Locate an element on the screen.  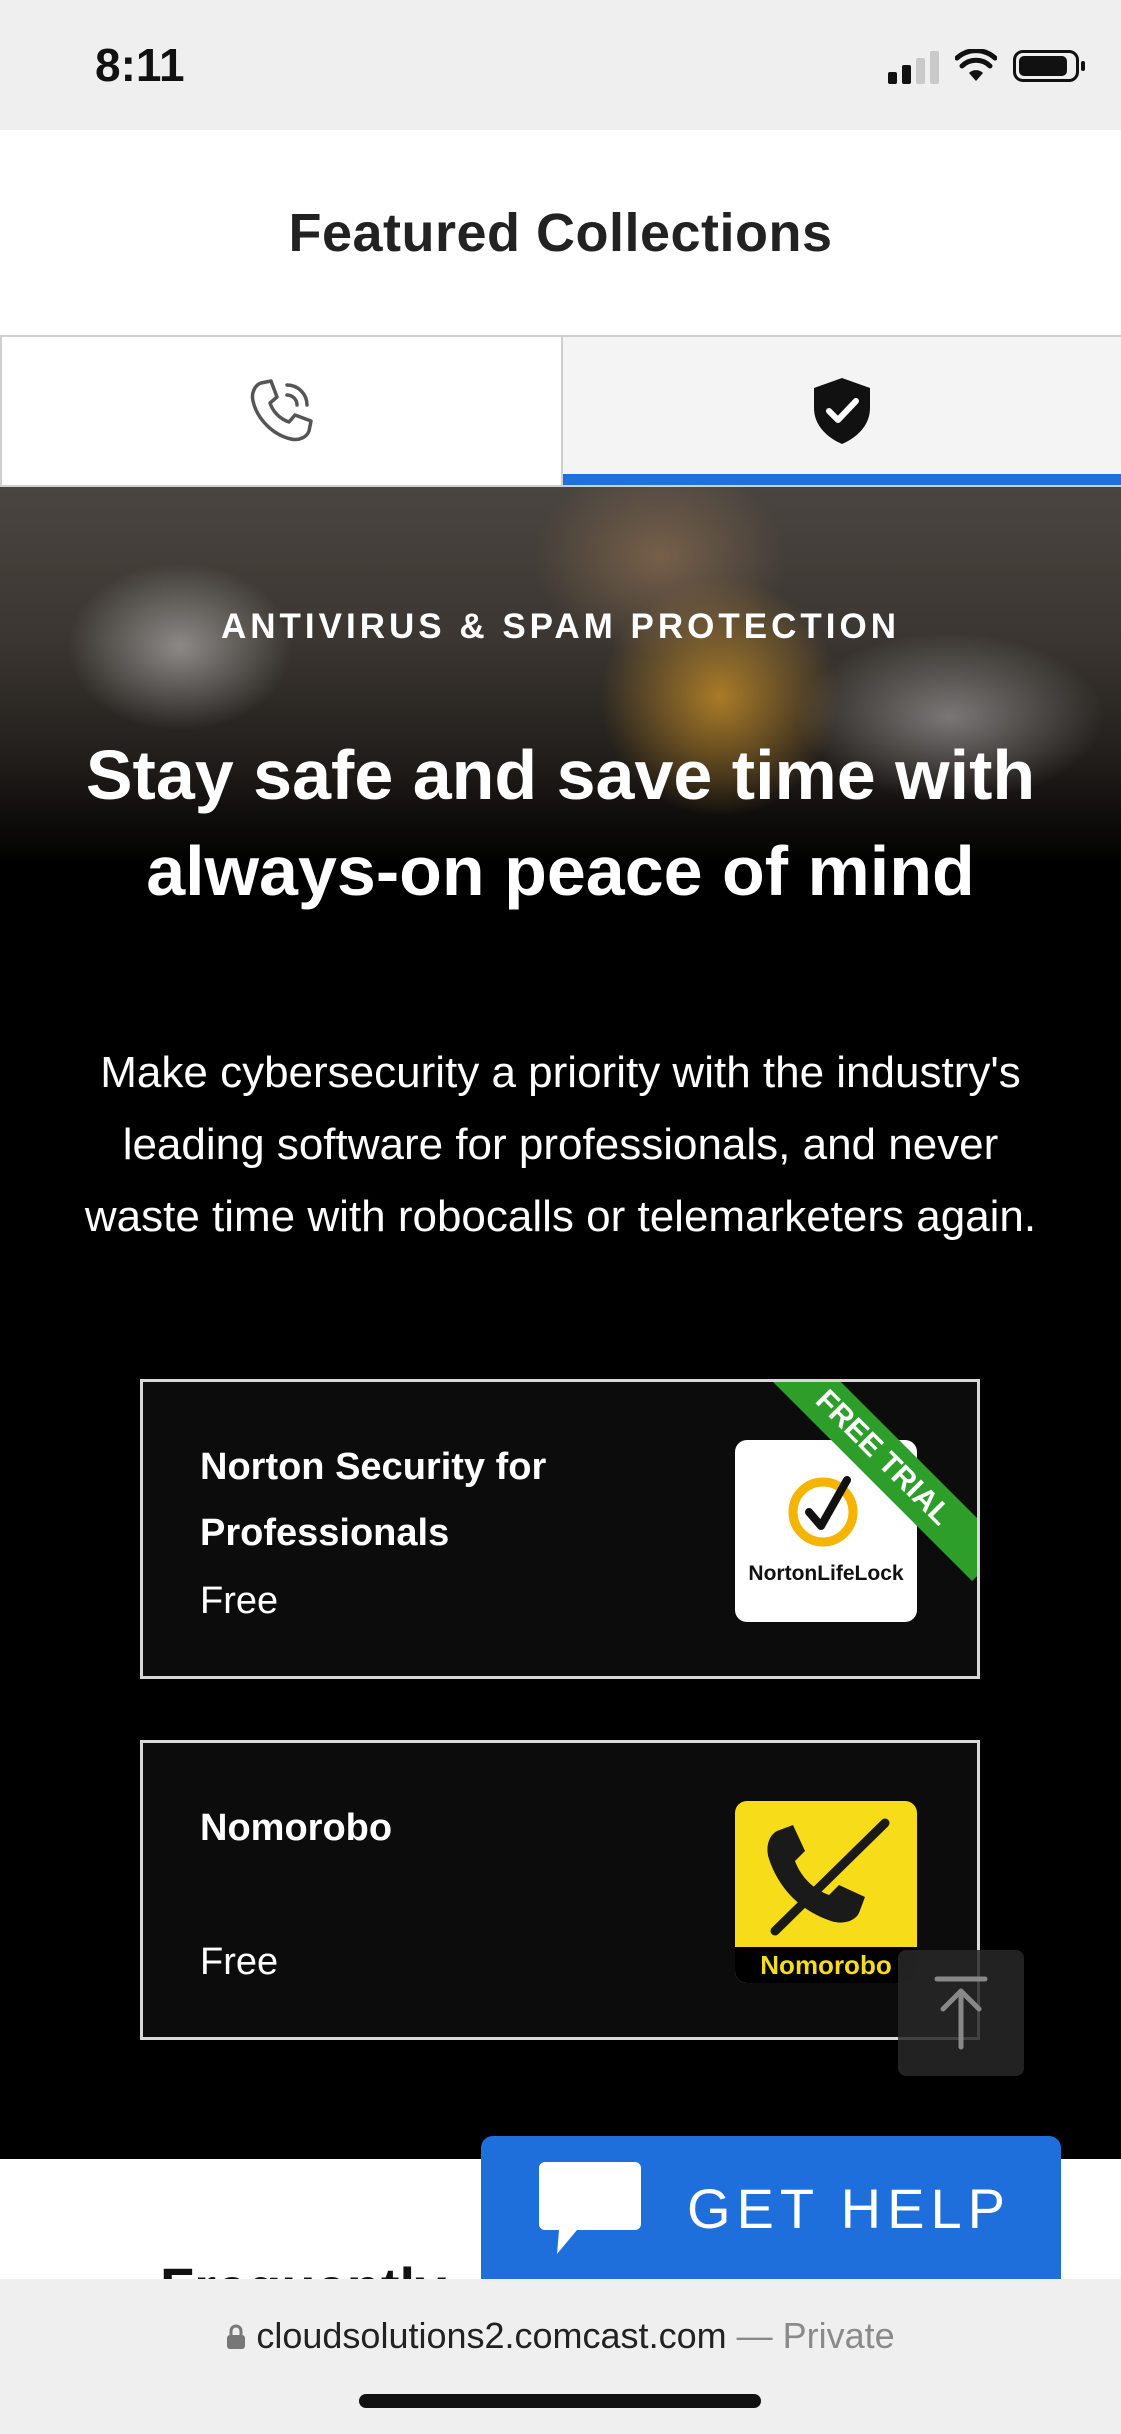
shield-check-icon is located at coordinates (841, 411).